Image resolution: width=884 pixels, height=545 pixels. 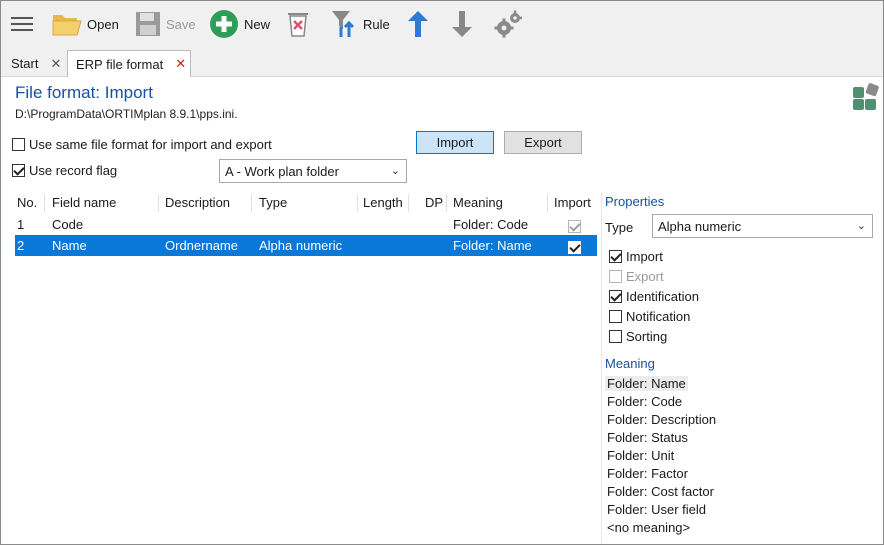 I want to click on record-flag-select: A - Work plan folder ⌄, so click(x=313, y=171).